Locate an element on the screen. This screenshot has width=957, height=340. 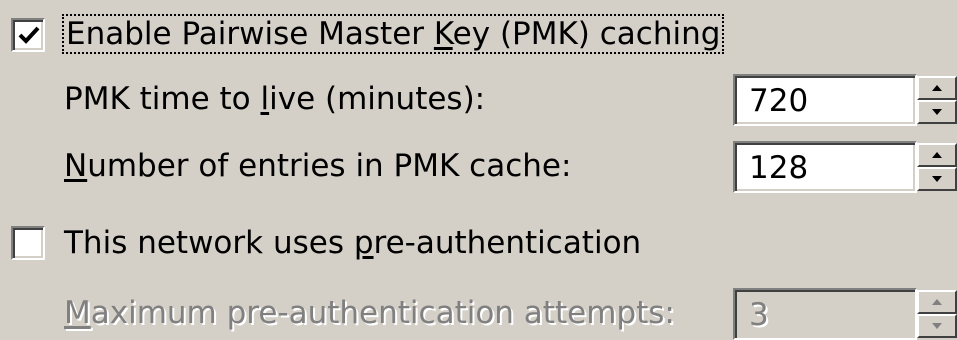
pmk-entries-label: Number of entries in PMK cache: is located at coordinates (317, 166).